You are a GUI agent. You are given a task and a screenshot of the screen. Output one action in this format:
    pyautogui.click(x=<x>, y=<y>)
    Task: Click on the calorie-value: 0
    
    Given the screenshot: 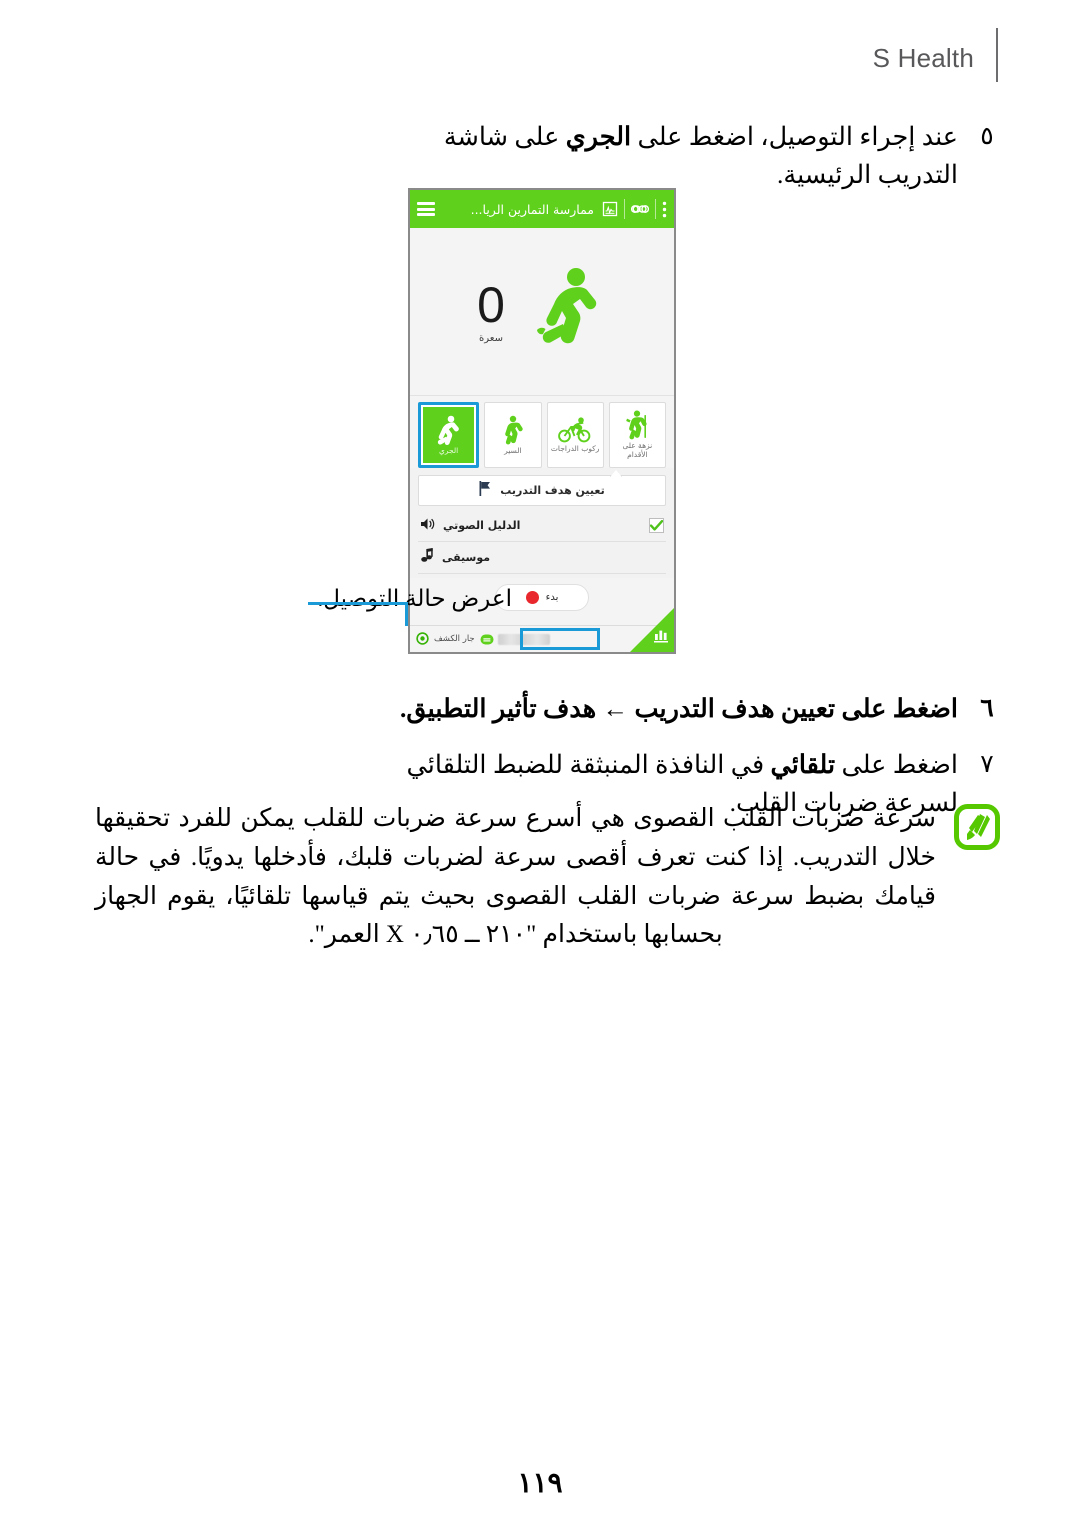 What is the action you would take?
    pyautogui.click(x=491, y=304)
    